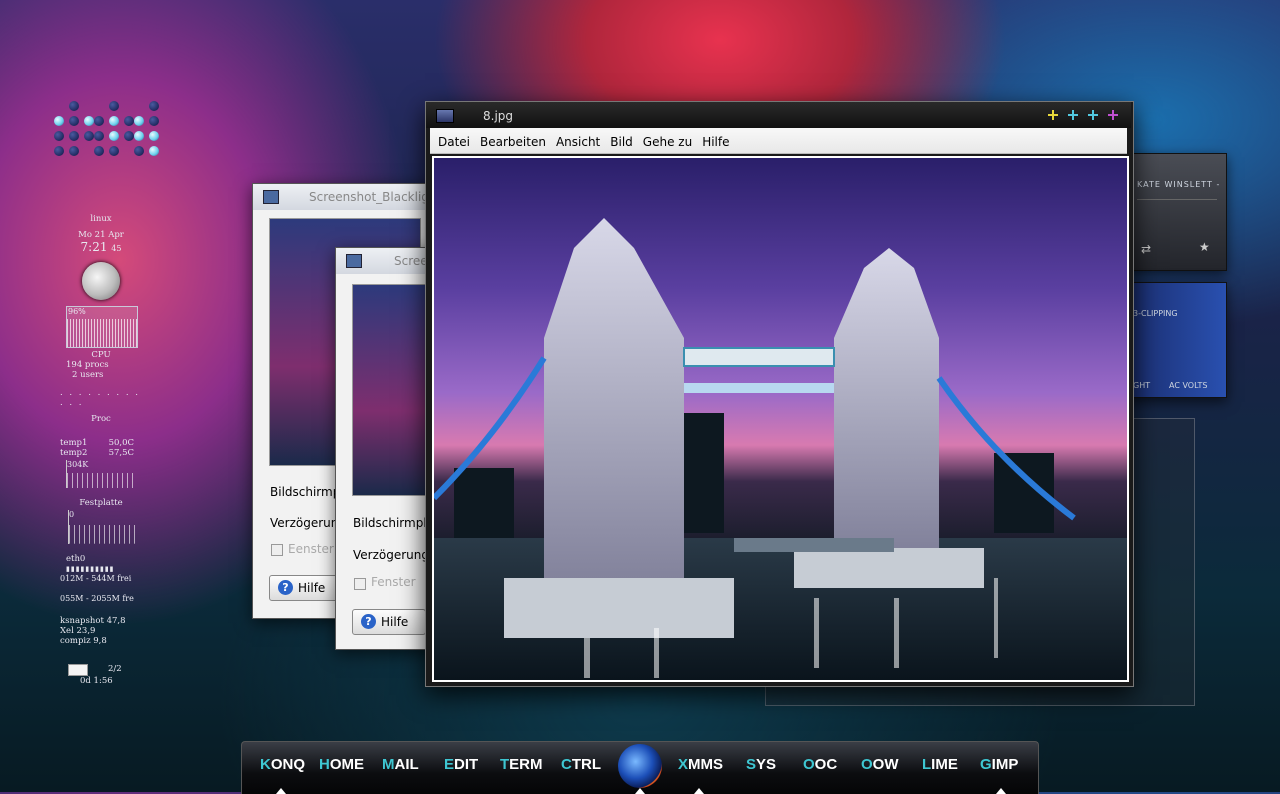 This screenshot has width=1280, height=794. I want to click on xmms-separator, so click(1177, 199).